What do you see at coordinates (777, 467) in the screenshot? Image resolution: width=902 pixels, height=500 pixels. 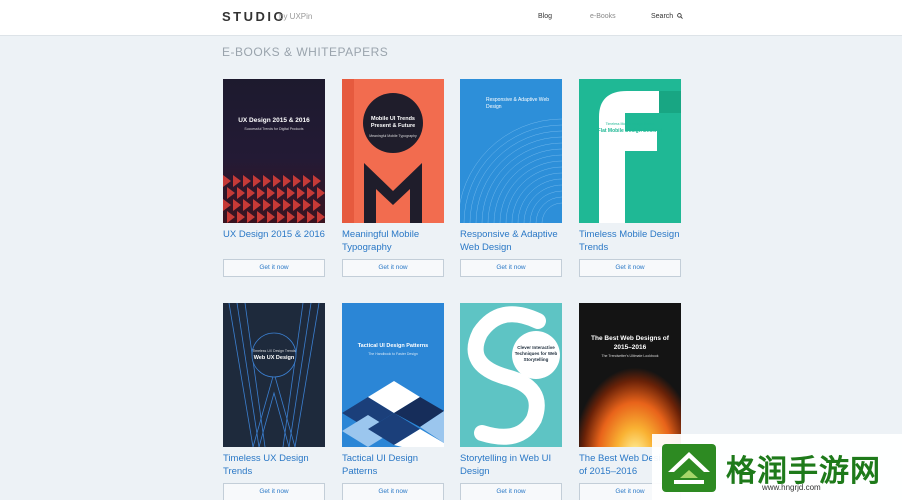 I see `site-watermark: 格润手游网 www.hngrjd.com` at bounding box center [777, 467].